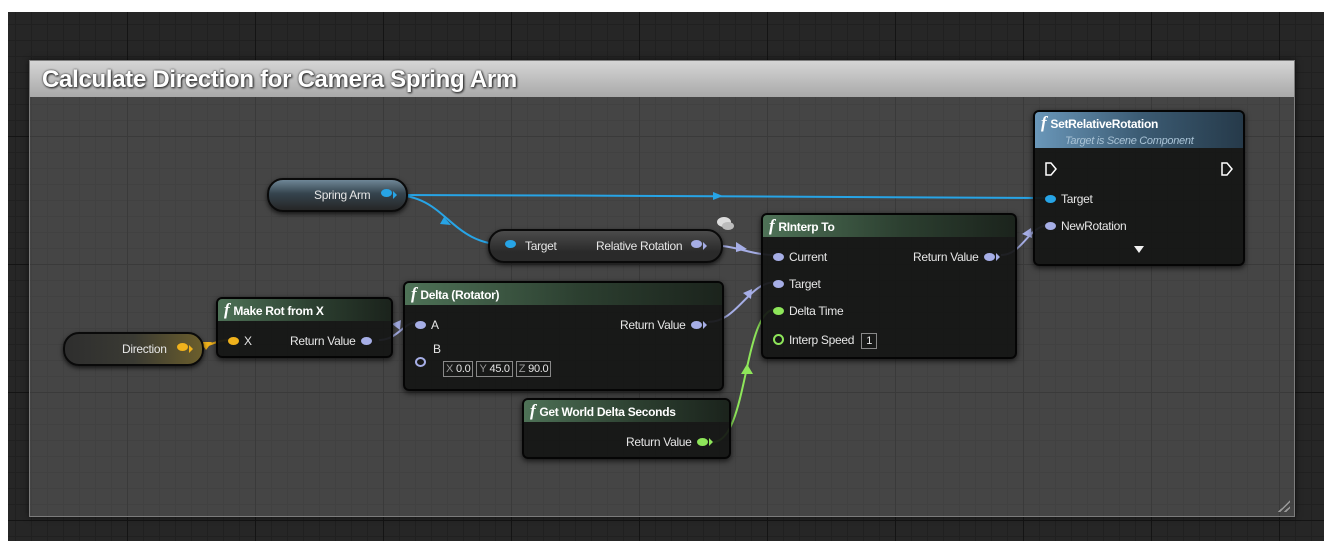  I want to click on input-pin-delta-time: Delta Time, so click(808, 311).